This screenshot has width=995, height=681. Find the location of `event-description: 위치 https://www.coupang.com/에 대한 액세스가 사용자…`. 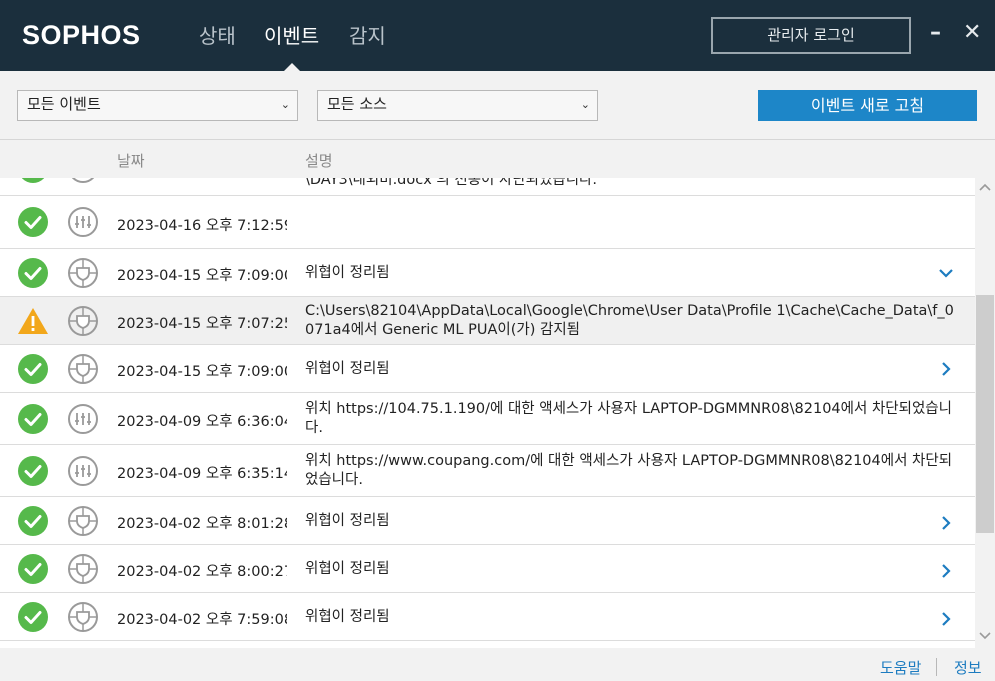

event-description: 위치 https://www.coupang.com/에 대한 액세스가 사용자… is located at coordinates (629, 470).